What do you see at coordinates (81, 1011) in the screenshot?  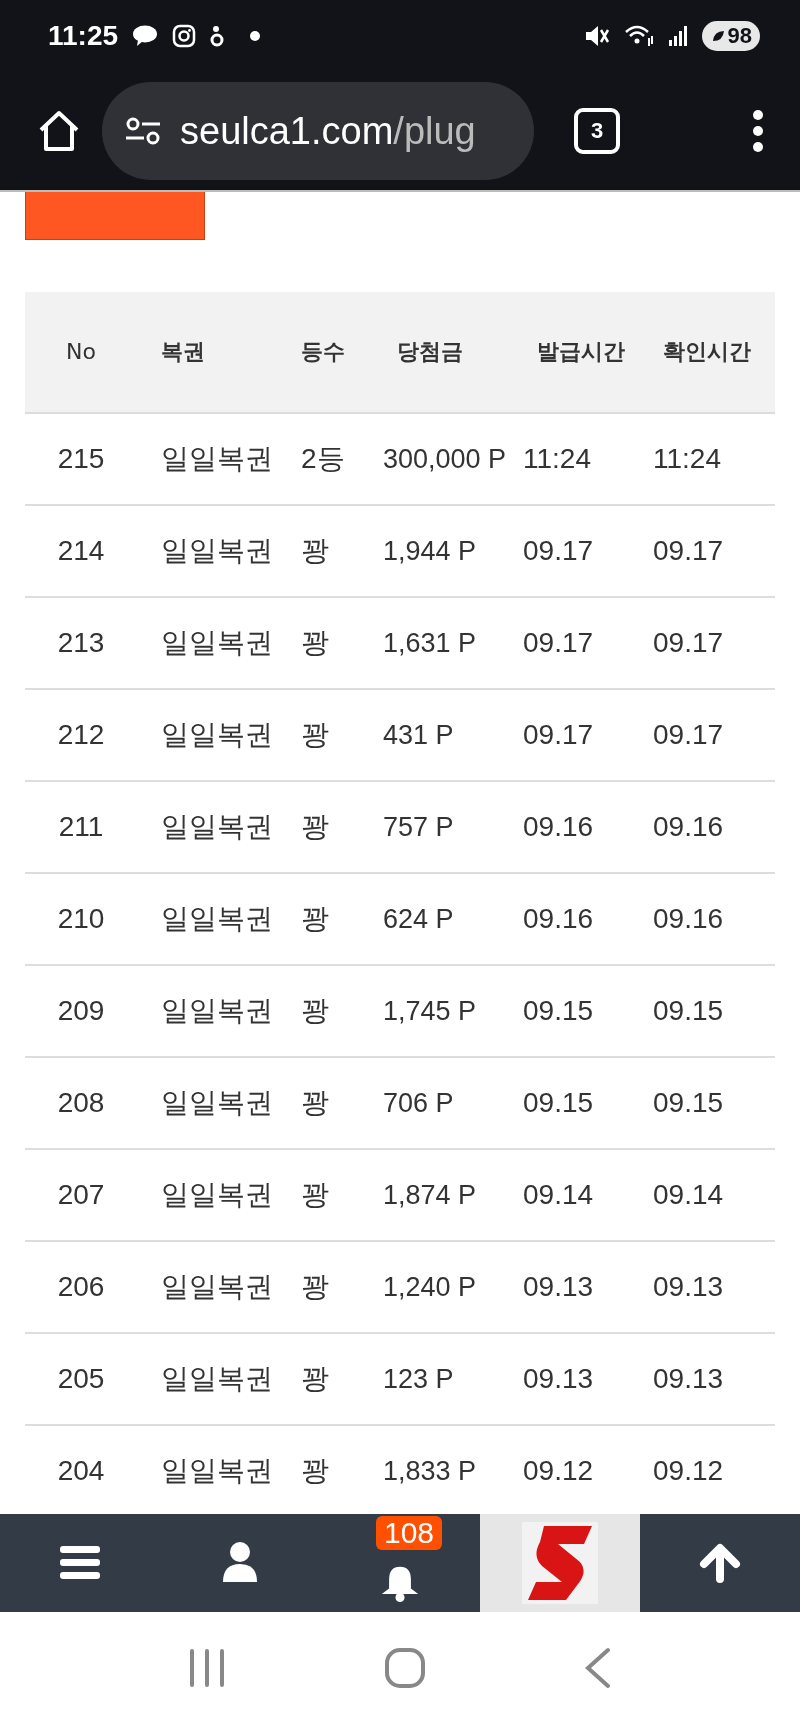 I see `table-cell-text: 209` at bounding box center [81, 1011].